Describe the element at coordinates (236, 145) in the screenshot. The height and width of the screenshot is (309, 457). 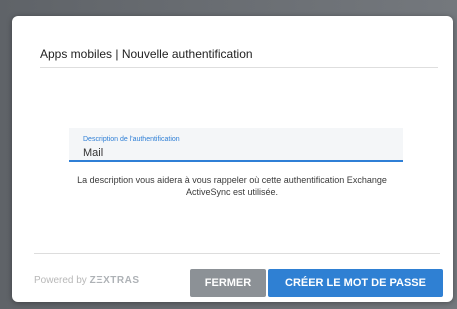
I see `description-field: Description de l'authentification Mail` at that location.